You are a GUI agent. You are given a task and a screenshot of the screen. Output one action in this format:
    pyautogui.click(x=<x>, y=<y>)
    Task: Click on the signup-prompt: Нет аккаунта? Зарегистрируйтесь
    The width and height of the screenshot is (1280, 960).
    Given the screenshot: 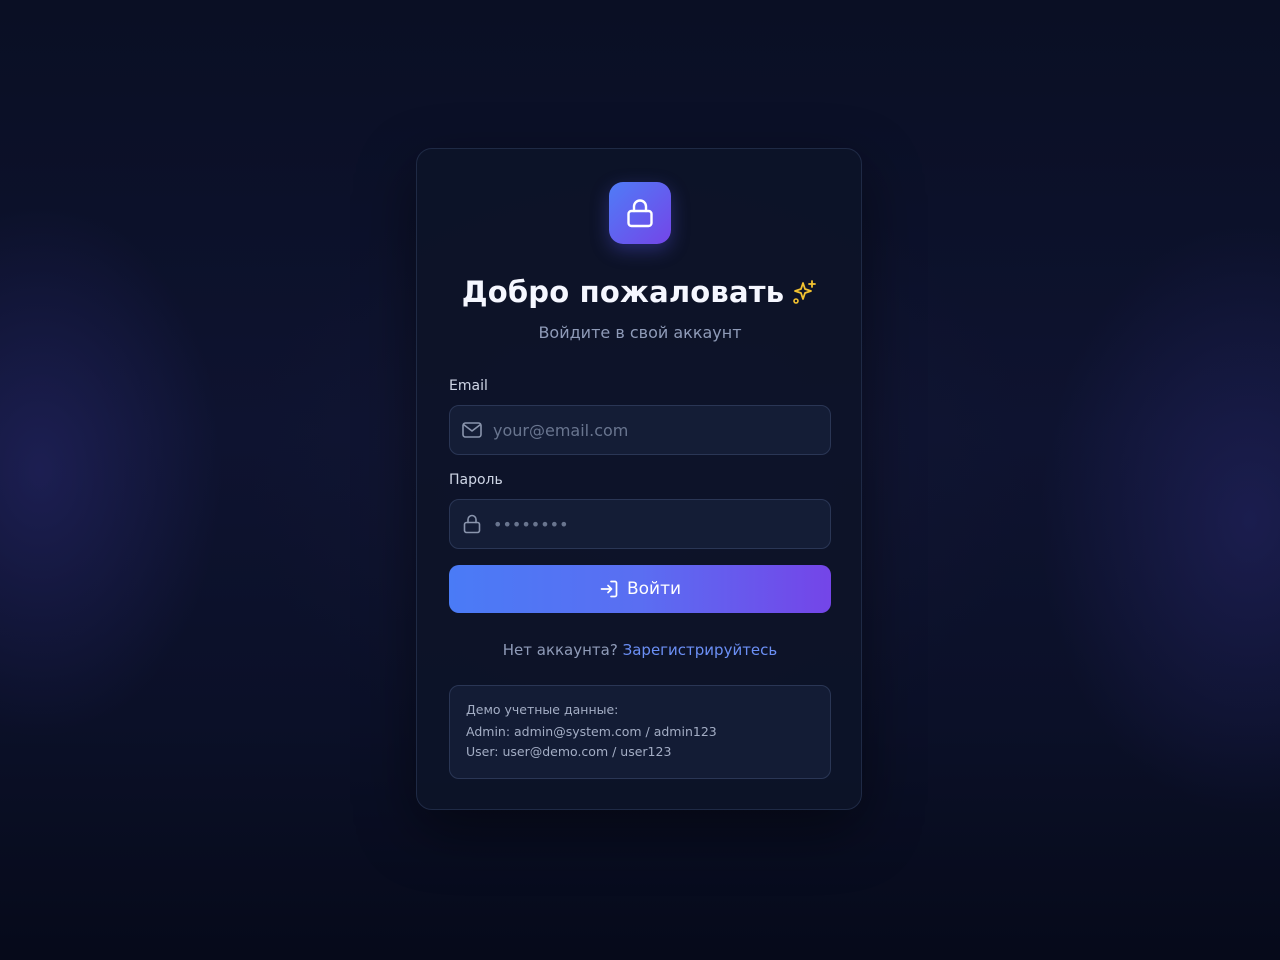 What is the action you would take?
    pyautogui.click(x=640, y=650)
    